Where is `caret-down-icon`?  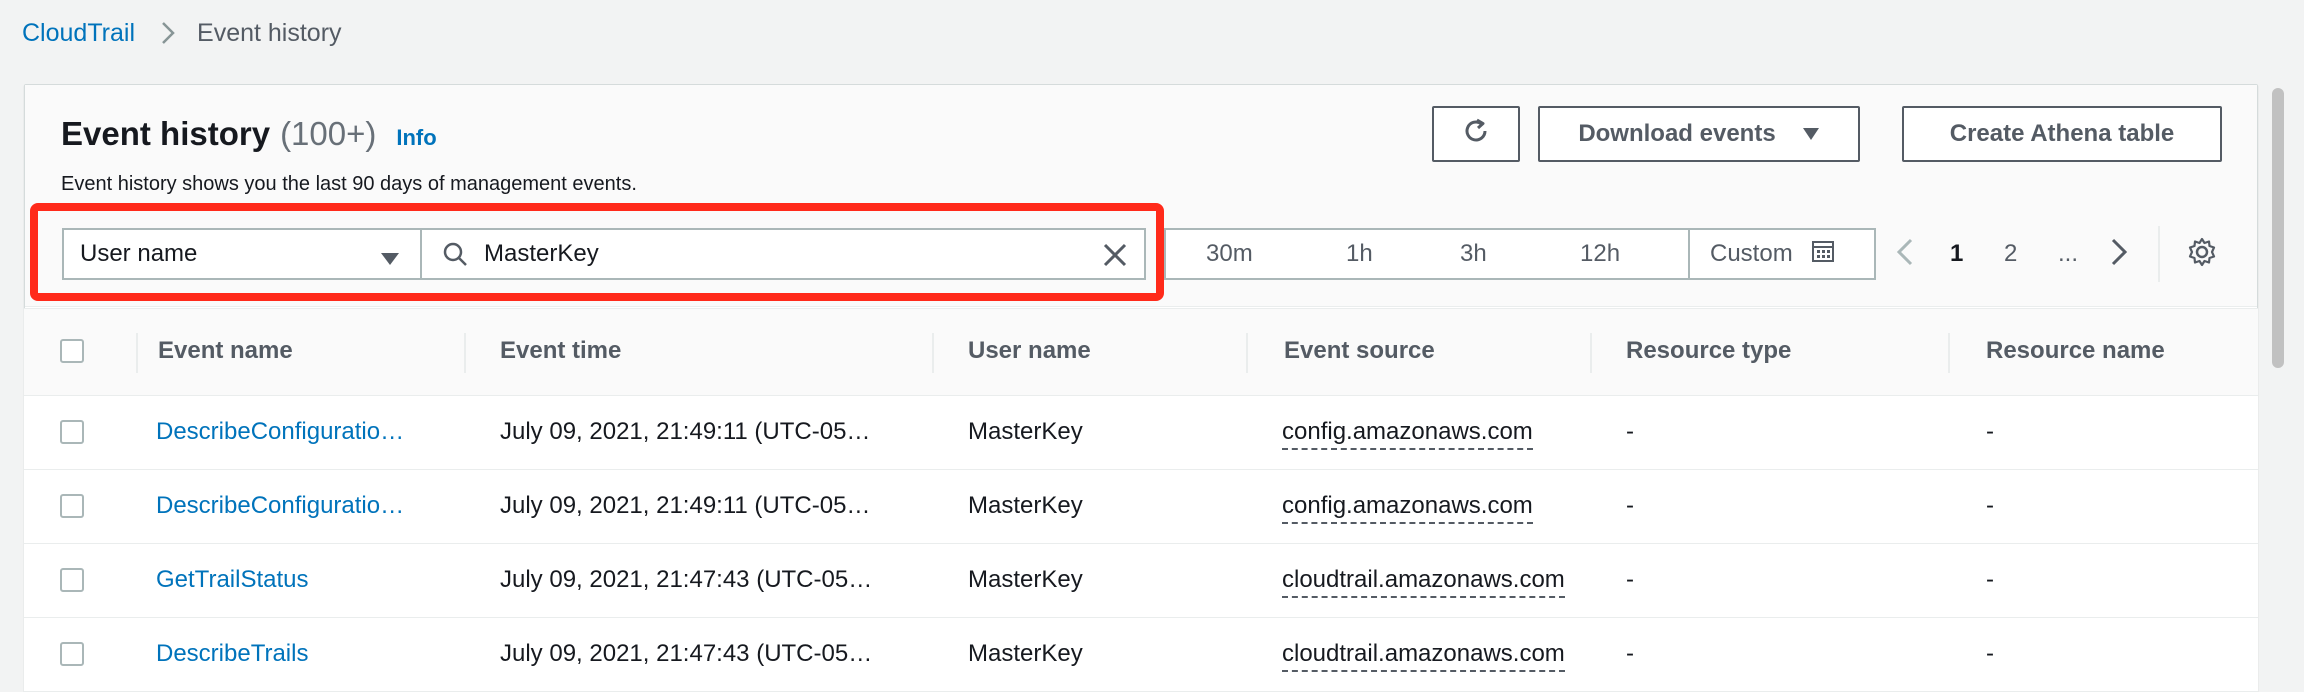 caret-down-icon is located at coordinates (1811, 134).